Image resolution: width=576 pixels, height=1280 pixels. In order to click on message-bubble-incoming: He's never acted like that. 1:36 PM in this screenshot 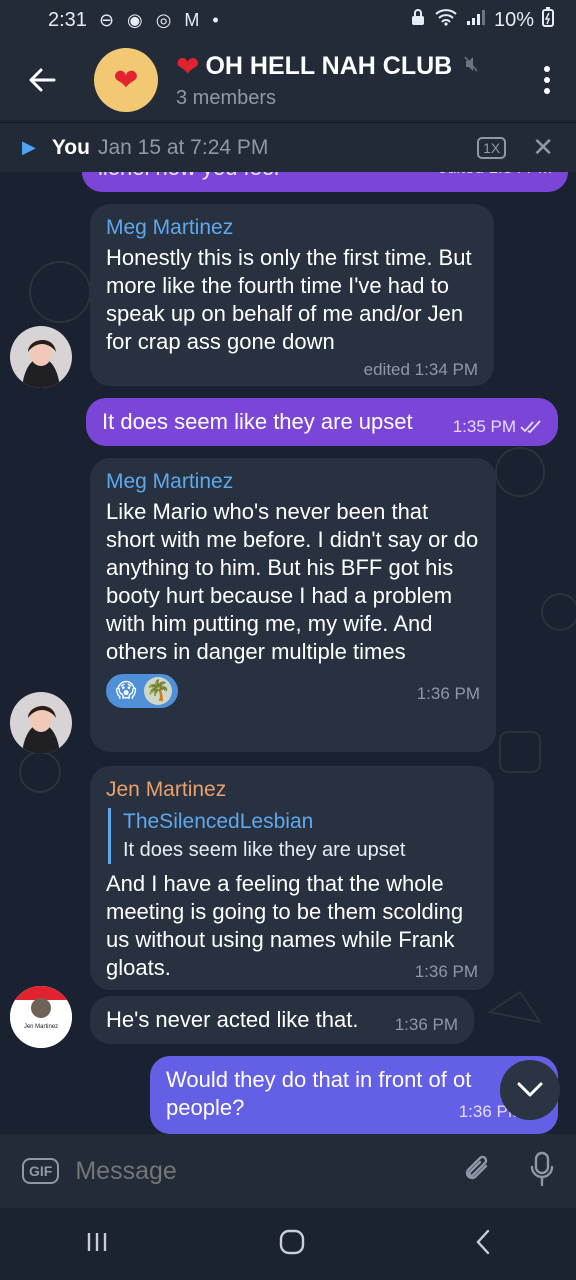, I will do `click(282, 1020)`.